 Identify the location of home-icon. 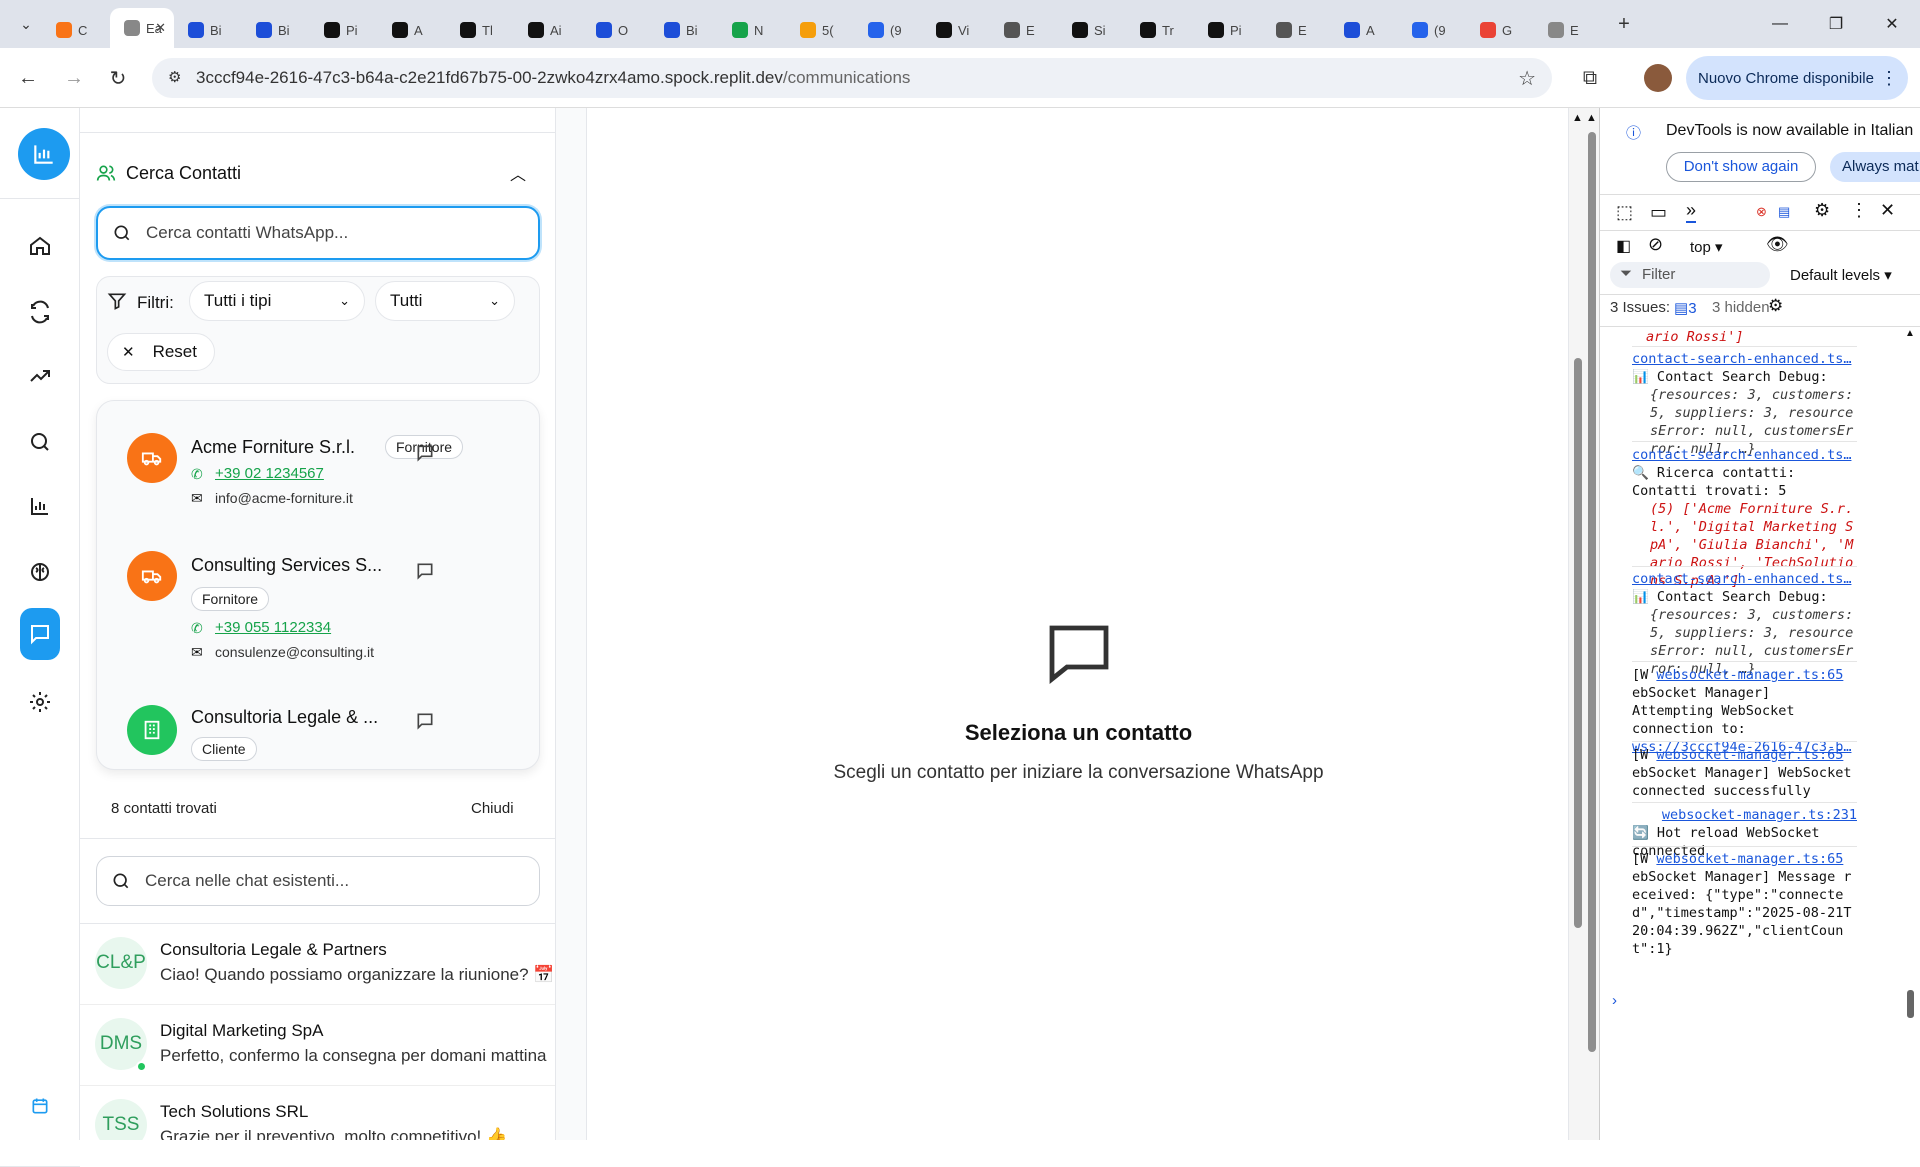
(40, 246).